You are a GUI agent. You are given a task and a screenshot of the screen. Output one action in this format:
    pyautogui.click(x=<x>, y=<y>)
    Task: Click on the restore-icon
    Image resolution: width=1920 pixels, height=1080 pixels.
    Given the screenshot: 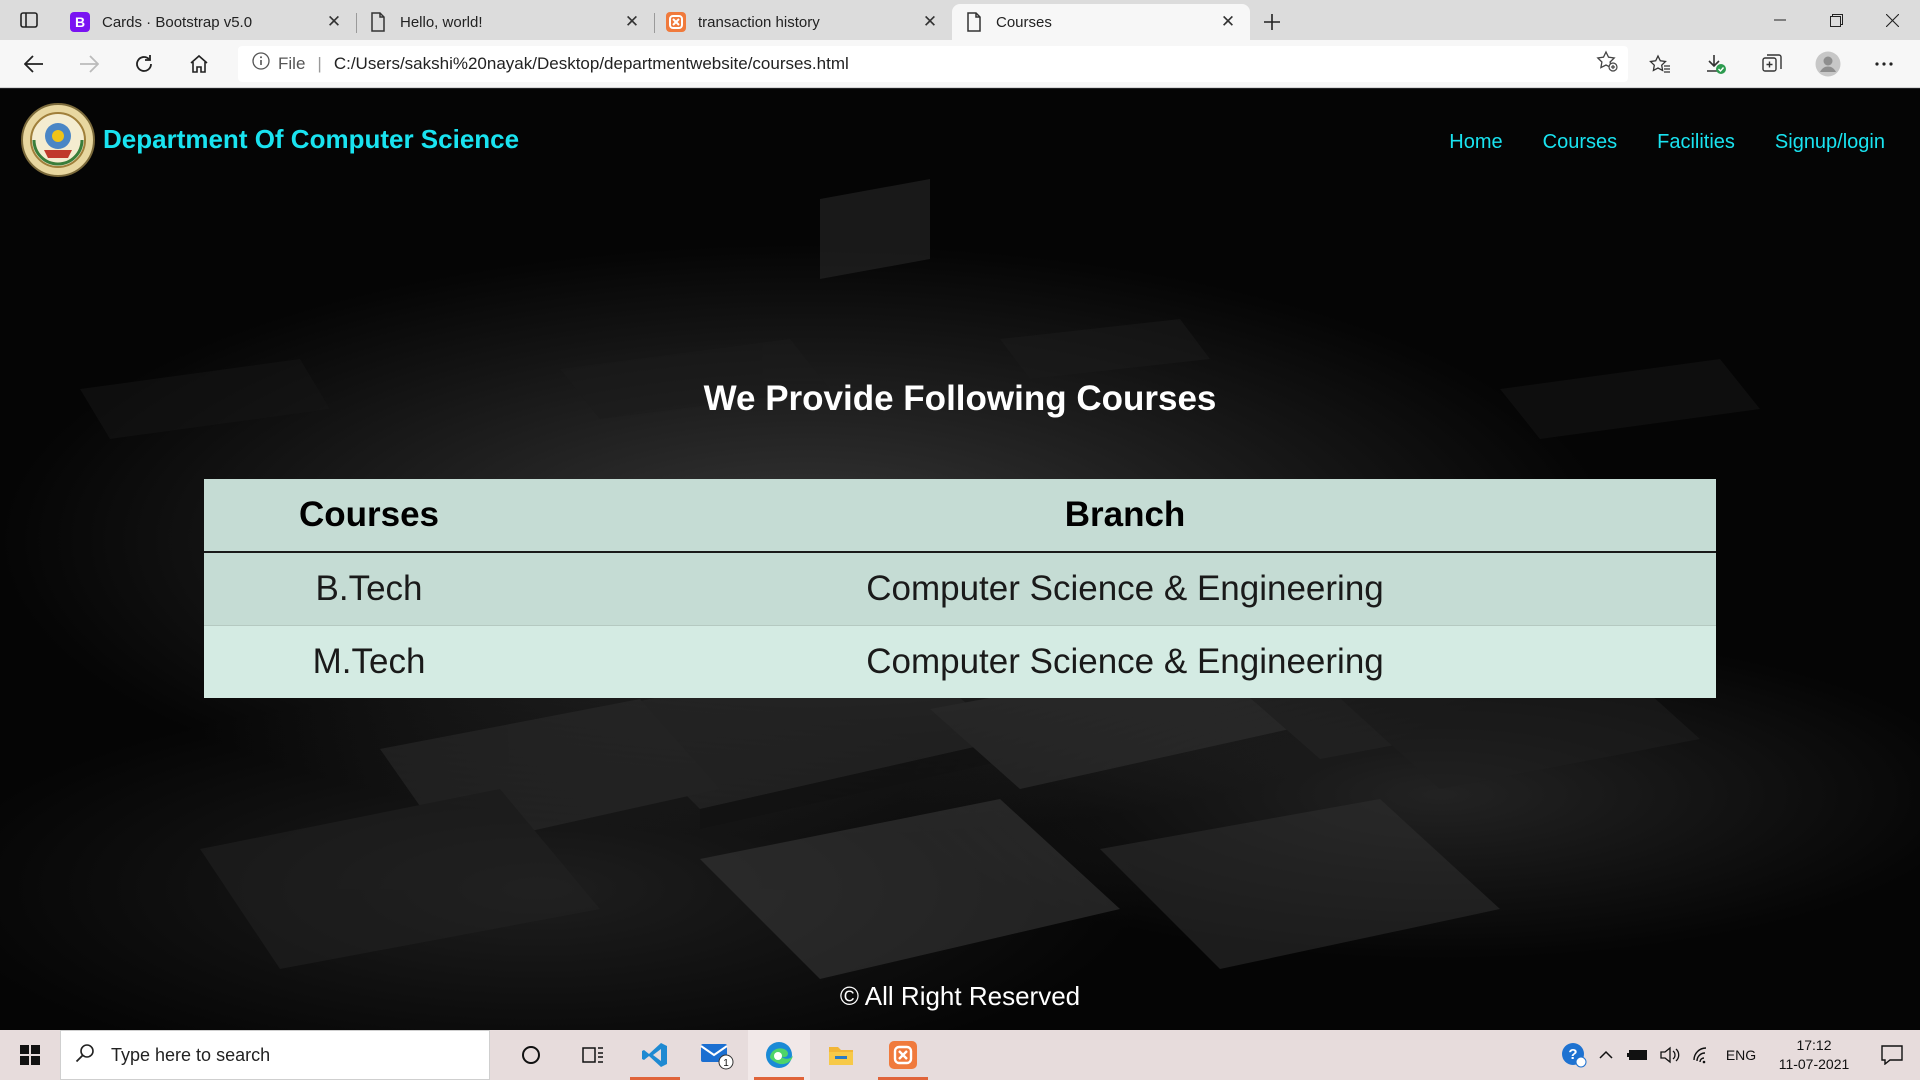 What is the action you would take?
    pyautogui.click(x=1836, y=20)
    